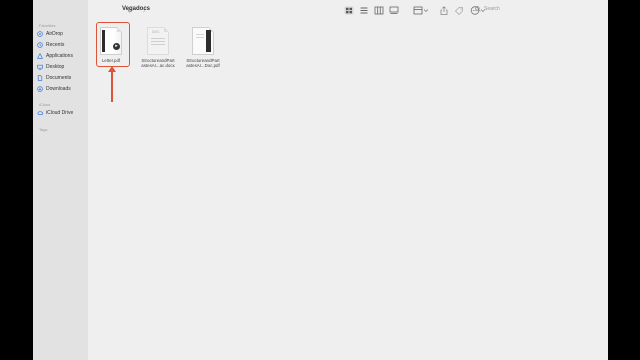 The image size is (640, 360). Describe the element at coordinates (478, 9) in the screenshot. I see `search-icon` at that location.